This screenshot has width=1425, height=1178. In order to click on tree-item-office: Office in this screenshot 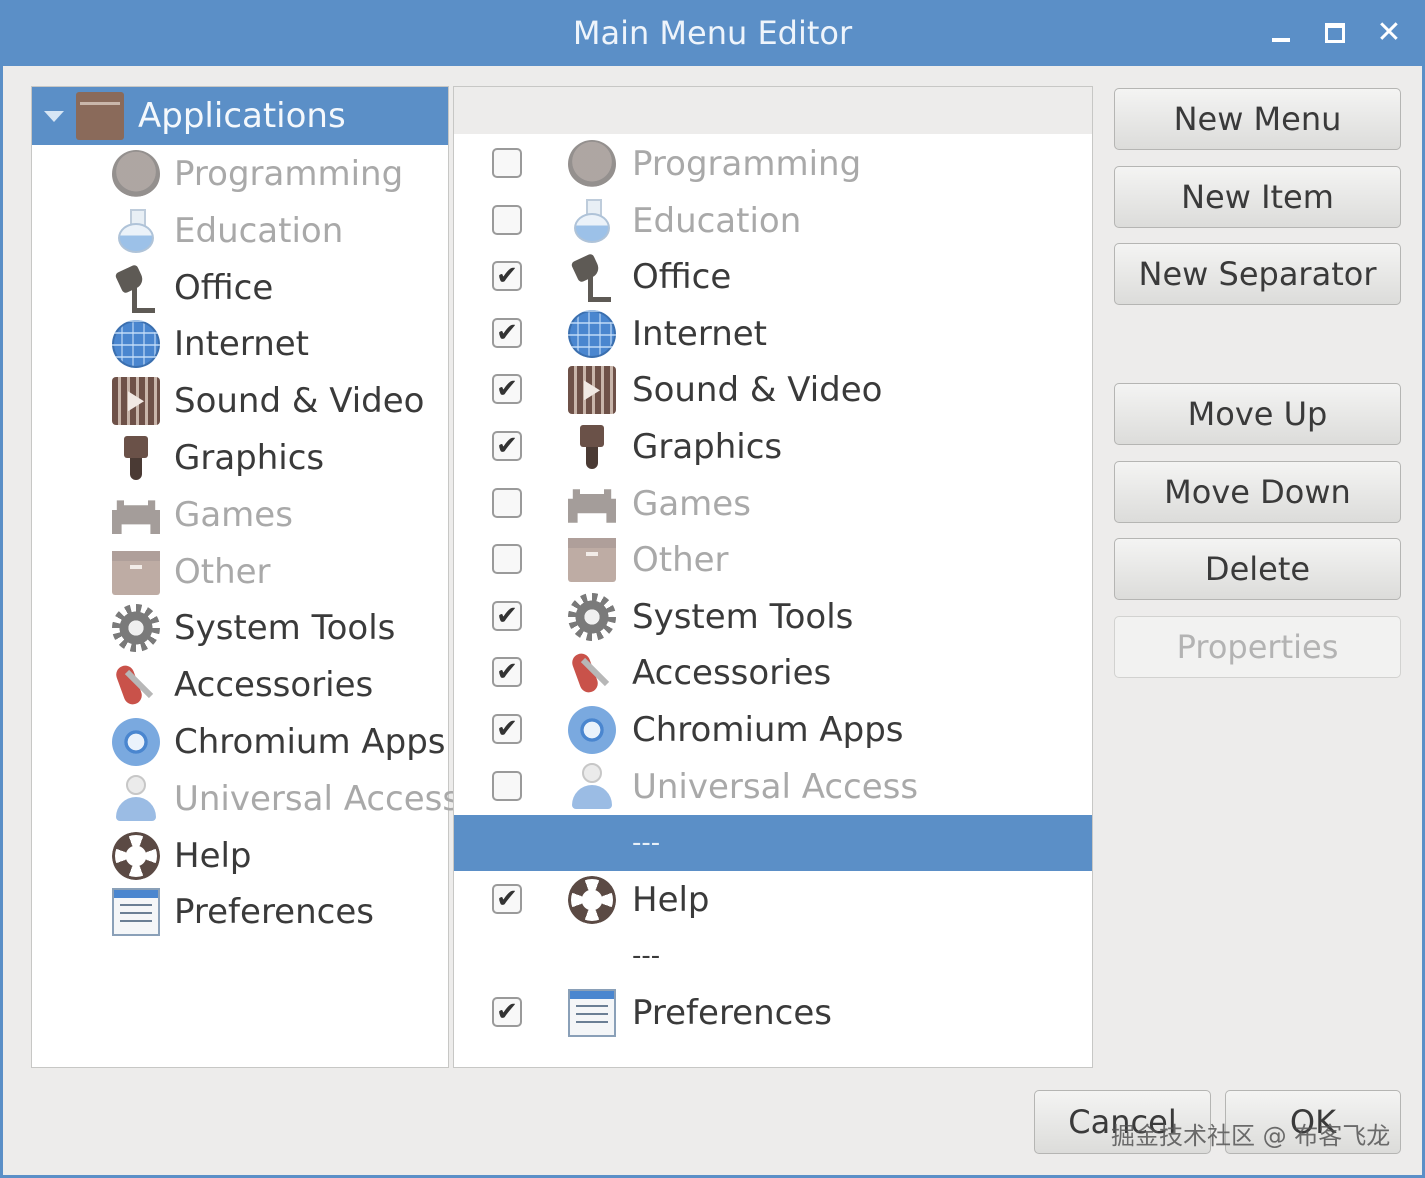, I will do `click(192, 288)`.